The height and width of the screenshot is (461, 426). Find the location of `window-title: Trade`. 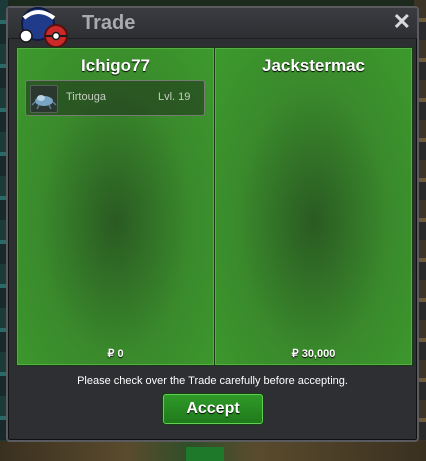

window-title: Trade is located at coordinates (109, 23).